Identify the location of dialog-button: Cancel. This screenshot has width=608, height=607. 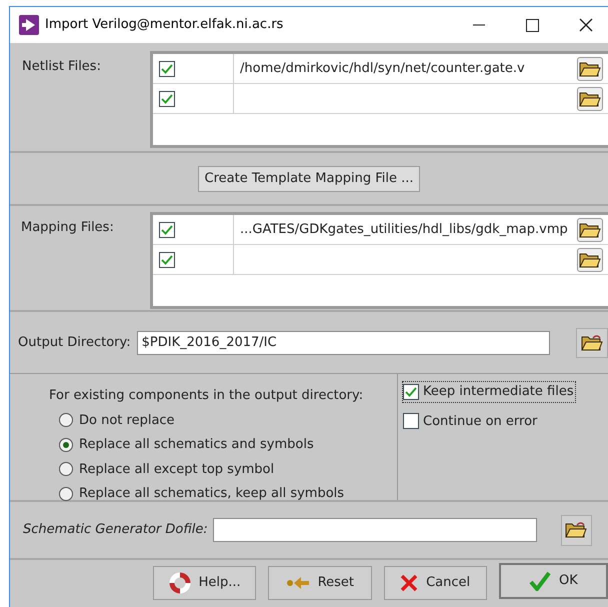
(435, 583).